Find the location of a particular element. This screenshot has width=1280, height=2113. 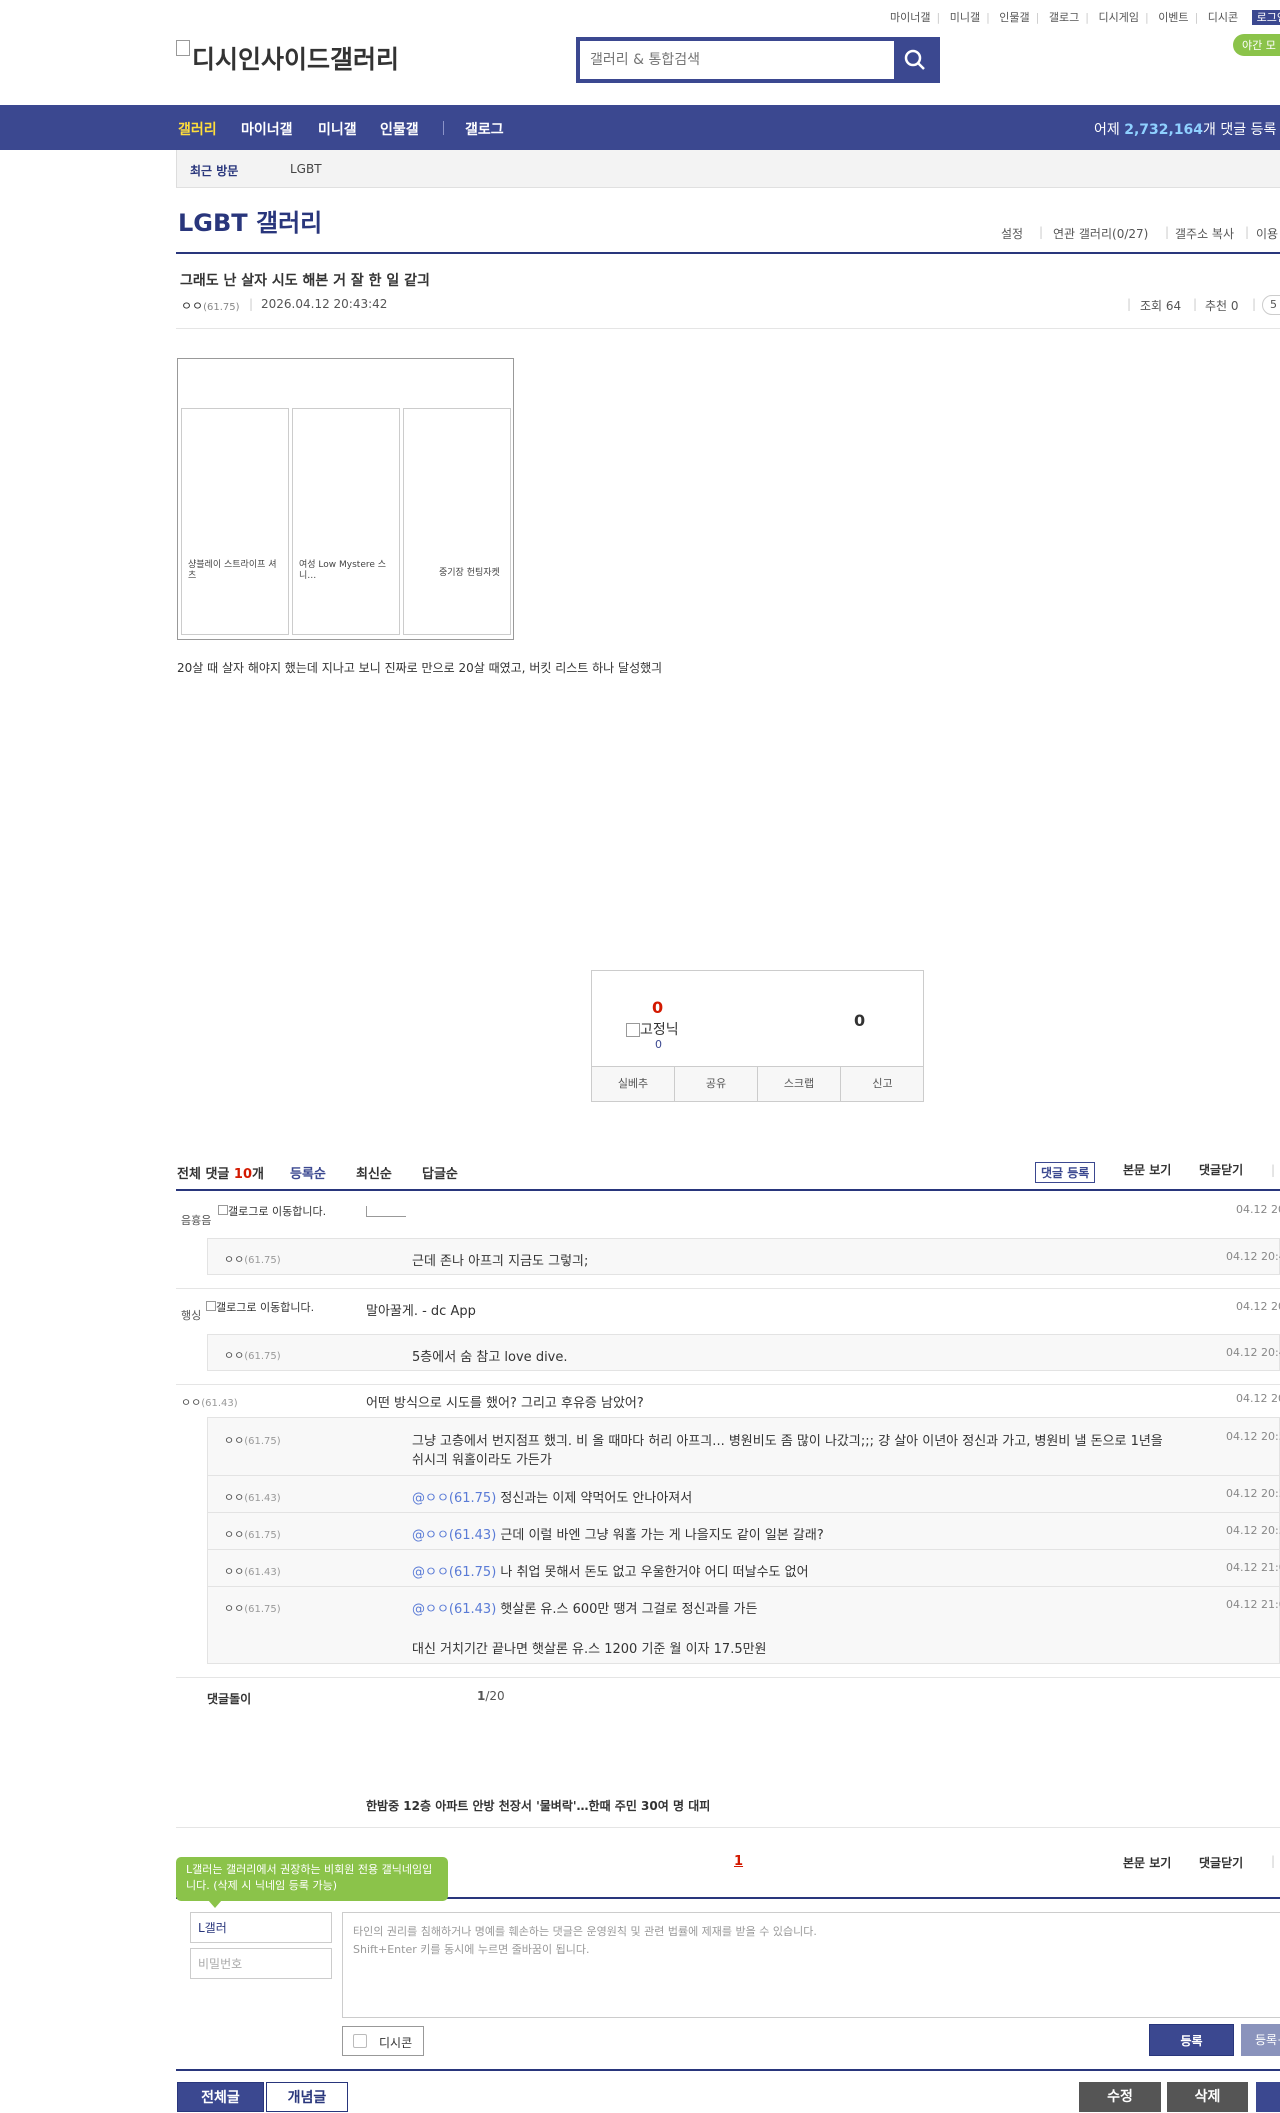

nav-gallog: 갤로그 is located at coordinates (484, 129).